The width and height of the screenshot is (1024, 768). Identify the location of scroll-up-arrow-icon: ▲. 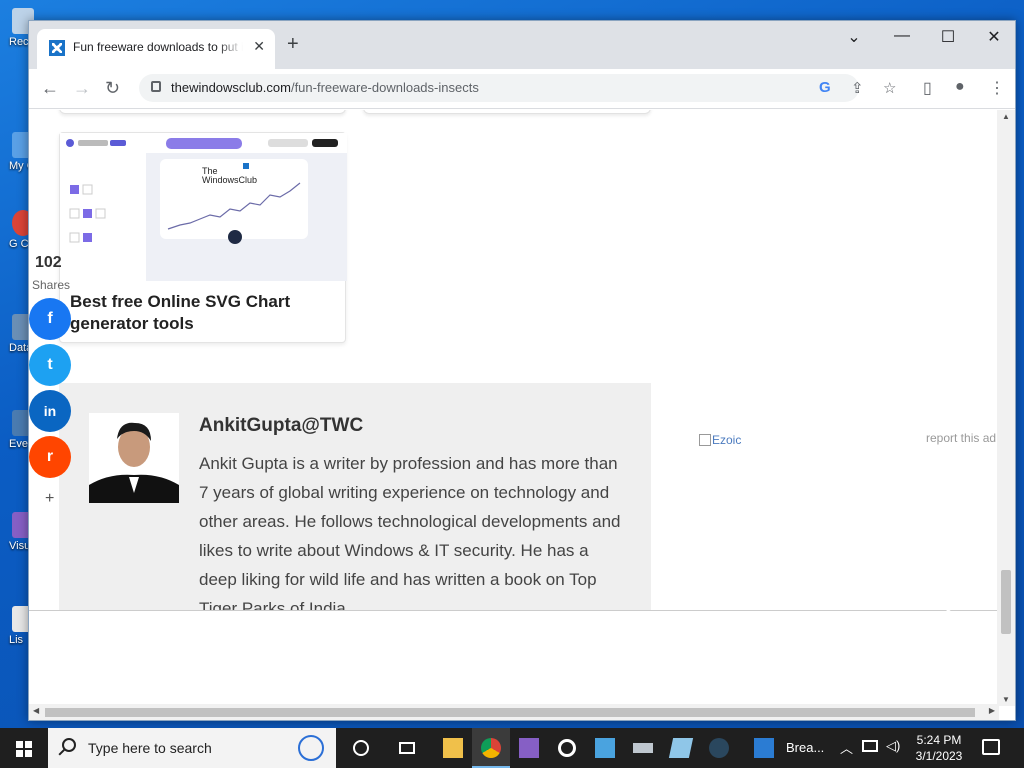
(1006, 116).